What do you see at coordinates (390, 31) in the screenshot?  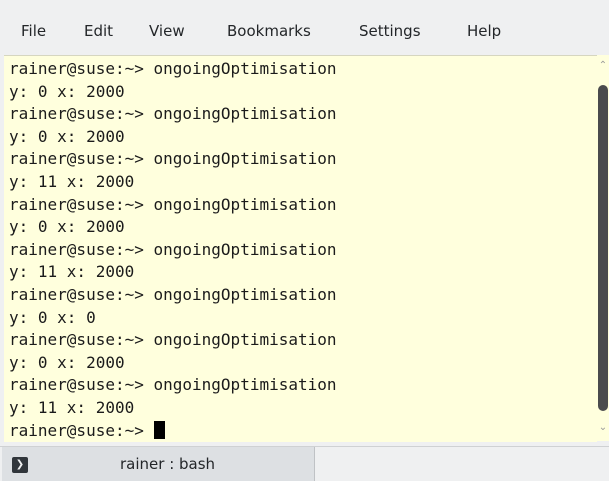 I see `menu-settings: Settings` at bounding box center [390, 31].